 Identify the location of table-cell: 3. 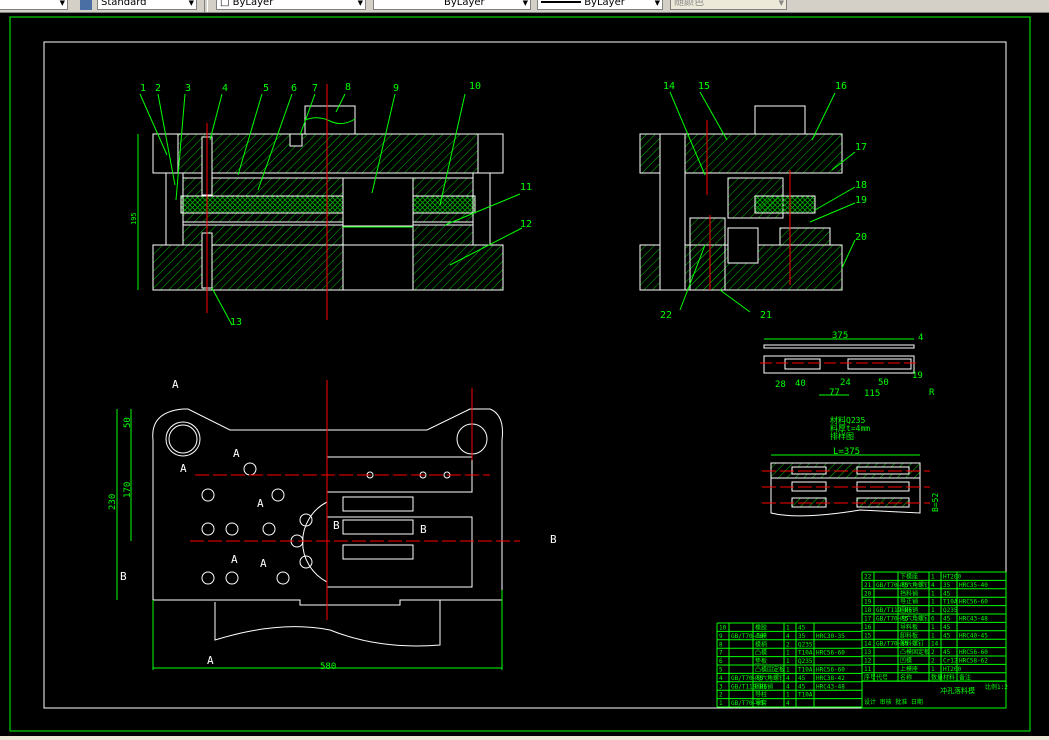
(721, 686).